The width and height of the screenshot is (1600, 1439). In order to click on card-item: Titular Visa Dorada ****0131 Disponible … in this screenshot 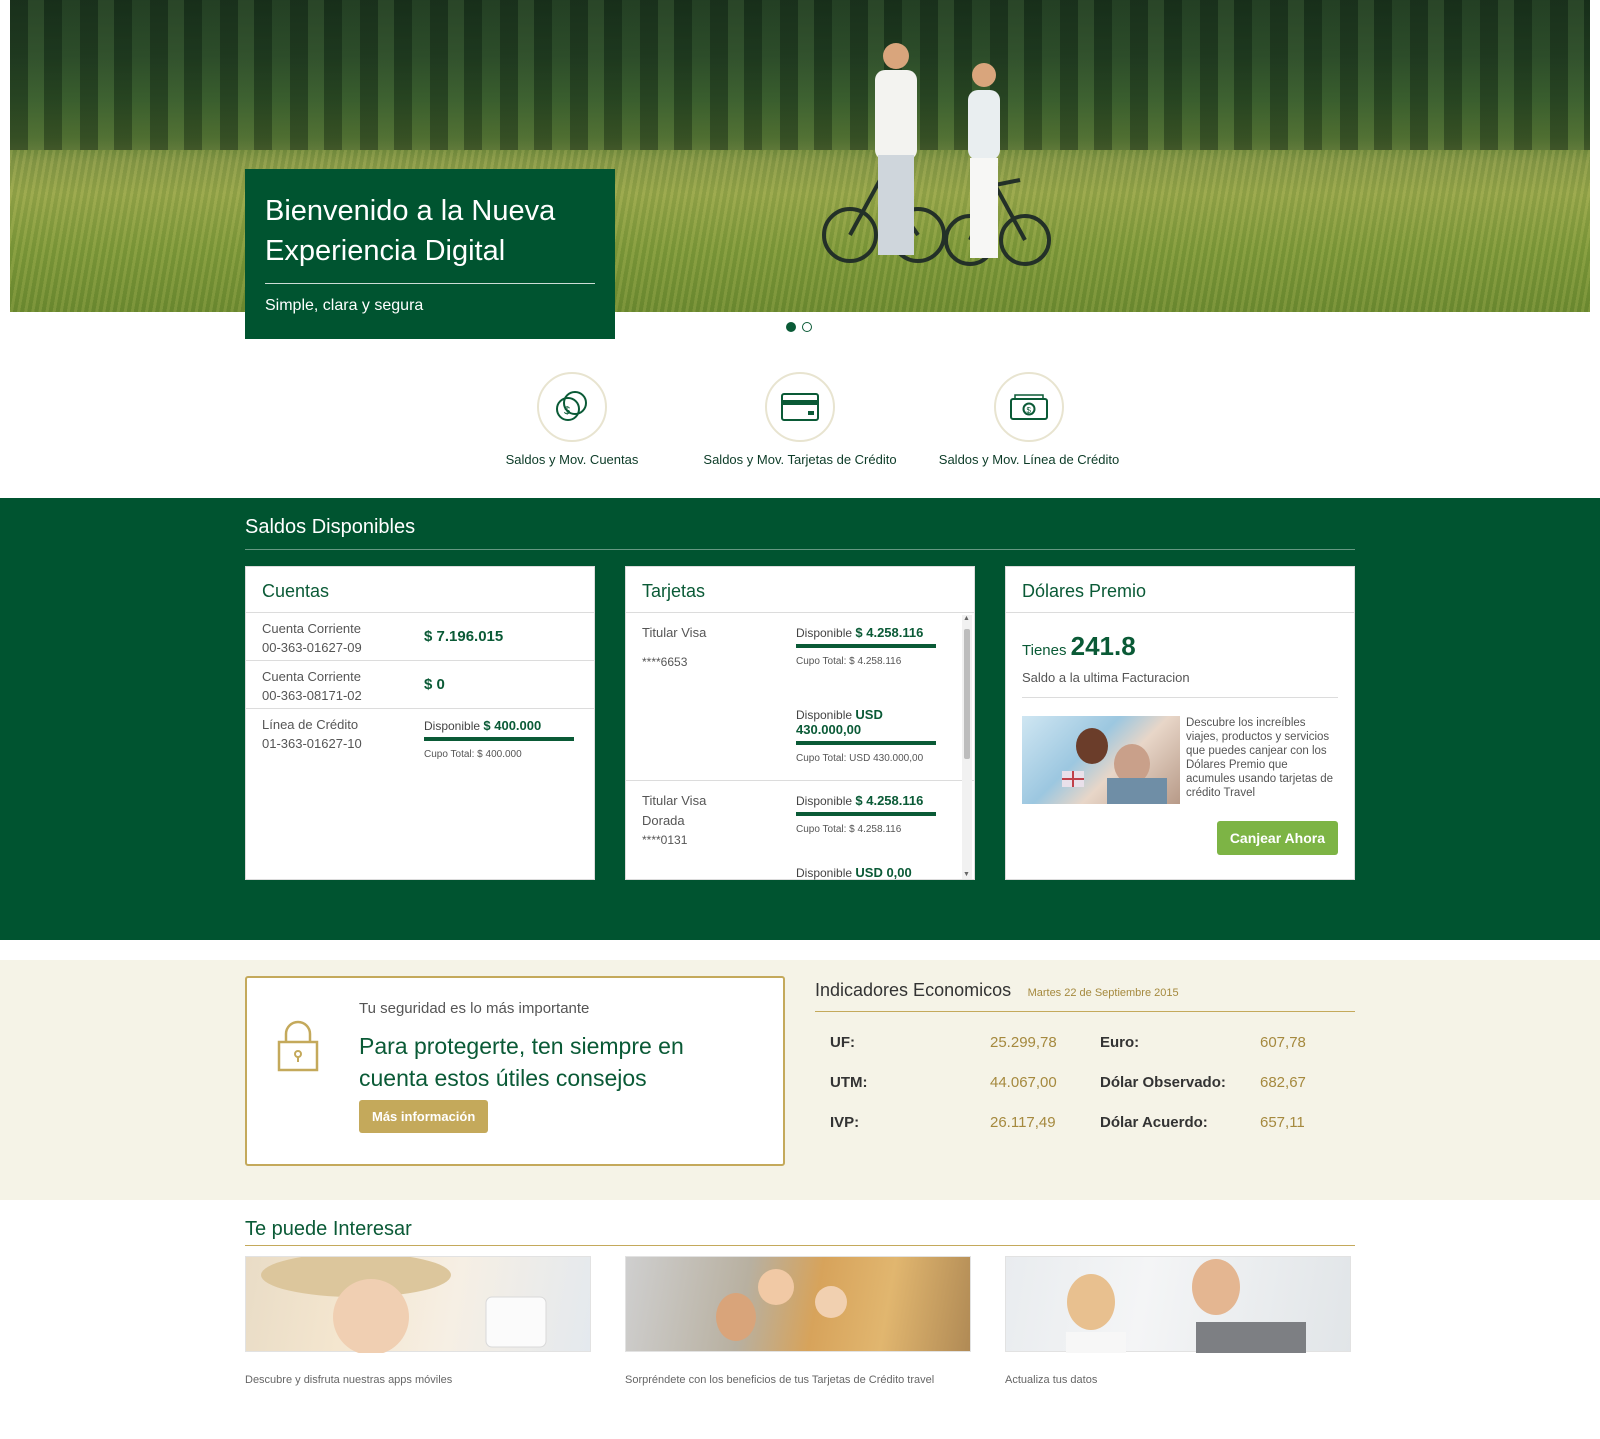, I will do `click(800, 831)`.